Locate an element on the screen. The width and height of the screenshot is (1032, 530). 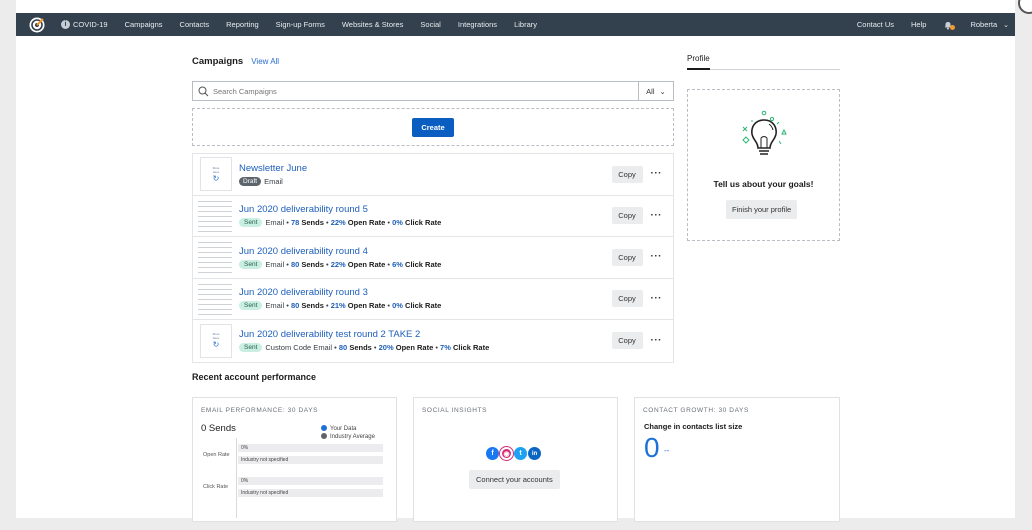
nav-right-group: Contact Us Help Roberta ⌄ is located at coordinates (936, 25).